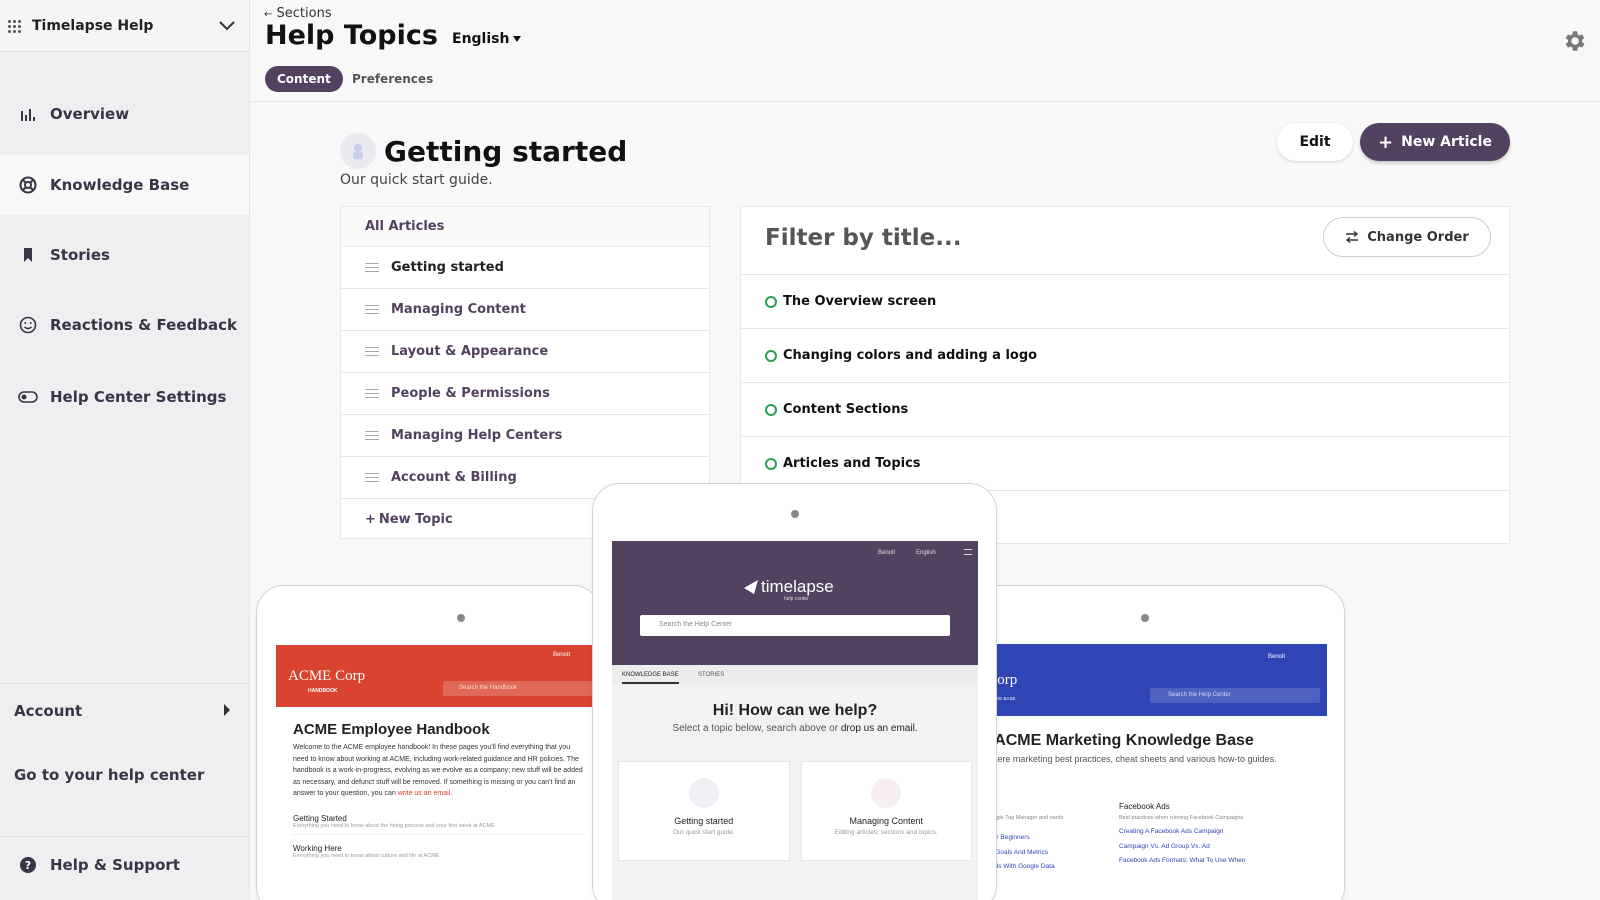  I want to click on caret-right-icon, so click(227, 710).